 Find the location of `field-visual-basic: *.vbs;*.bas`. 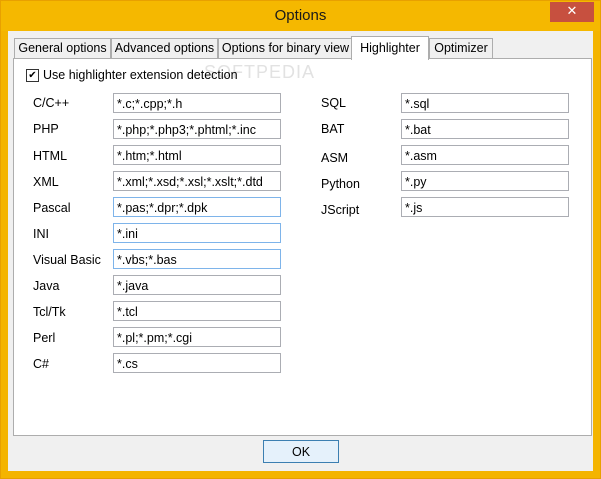

field-visual-basic: *.vbs;*.bas is located at coordinates (197, 259).